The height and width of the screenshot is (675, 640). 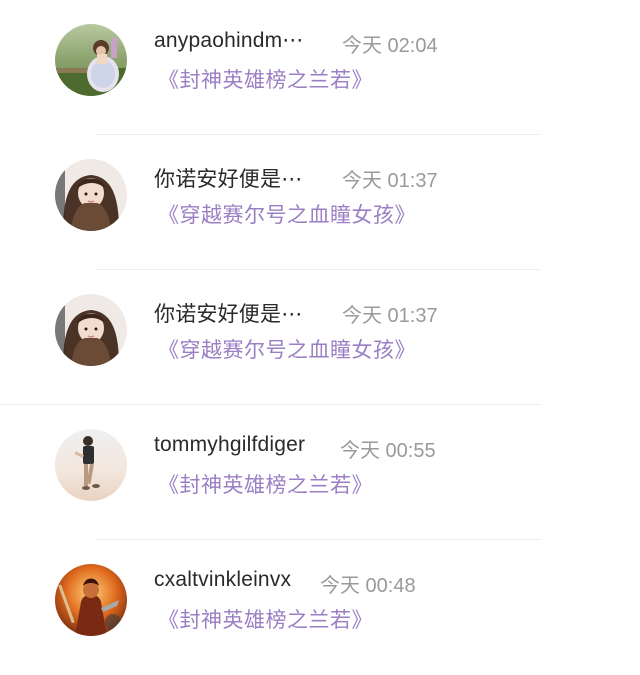 I want to click on avatar-walking-man-photo-icon, so click(x=91, y=465).